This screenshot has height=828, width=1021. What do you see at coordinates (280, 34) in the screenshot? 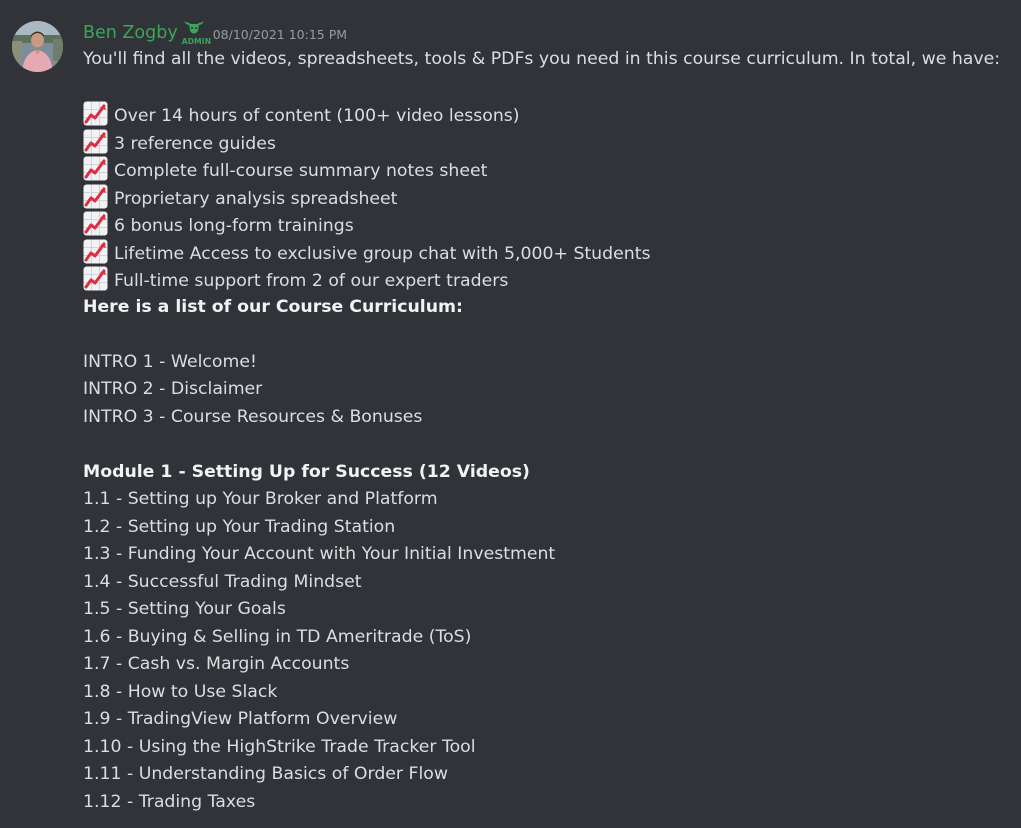
I see `message-timestamp: 08/10/2021 10:15 PM` at bounding box center [280, 34].